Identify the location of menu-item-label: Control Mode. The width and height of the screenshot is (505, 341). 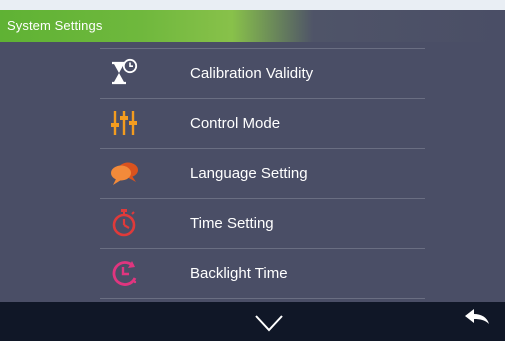
(235, 123).